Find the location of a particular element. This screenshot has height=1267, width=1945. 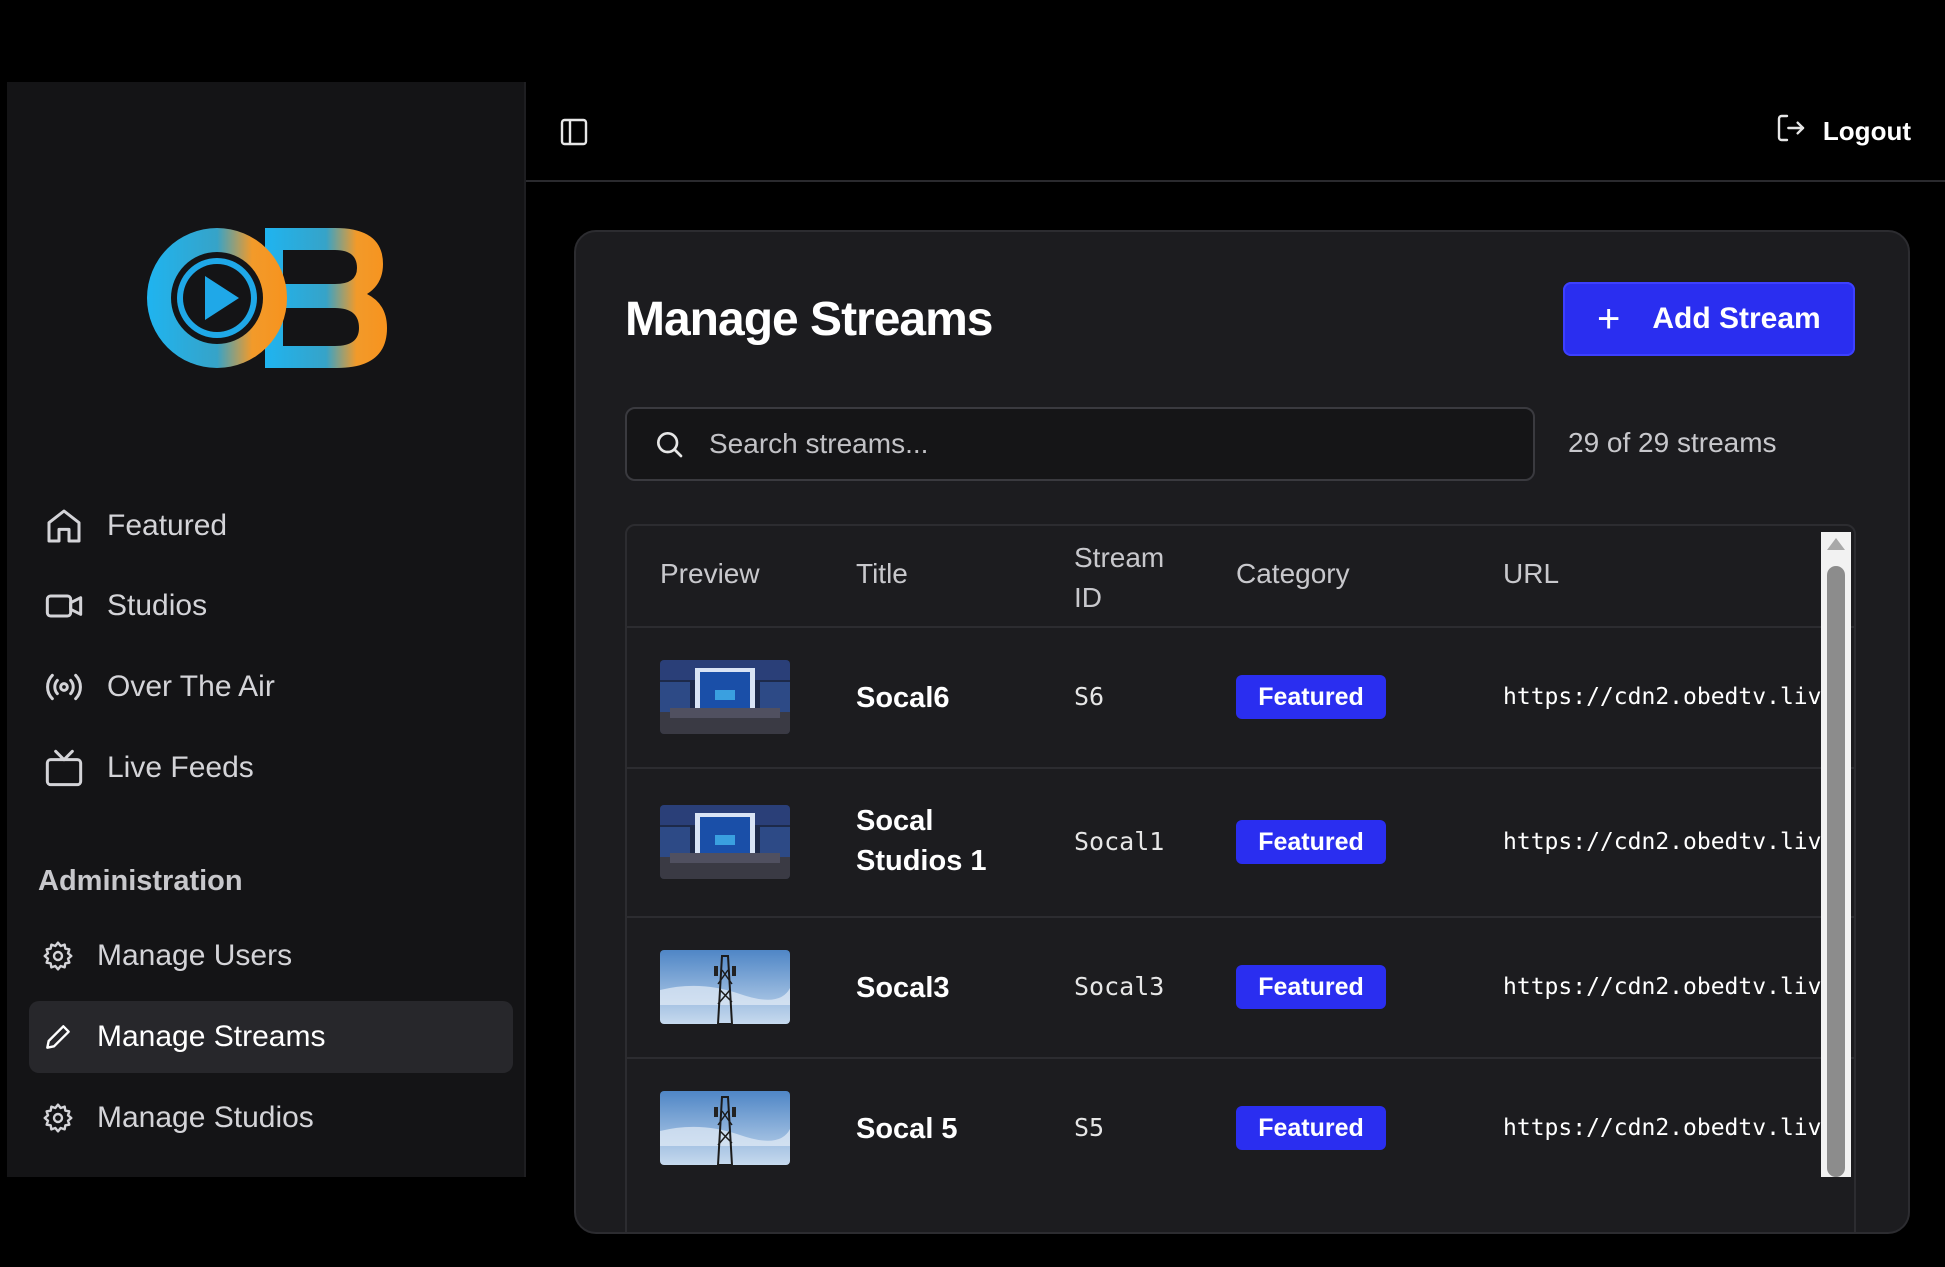

sidebar-item-label: Over The Air is located at coordinates (191, 686).